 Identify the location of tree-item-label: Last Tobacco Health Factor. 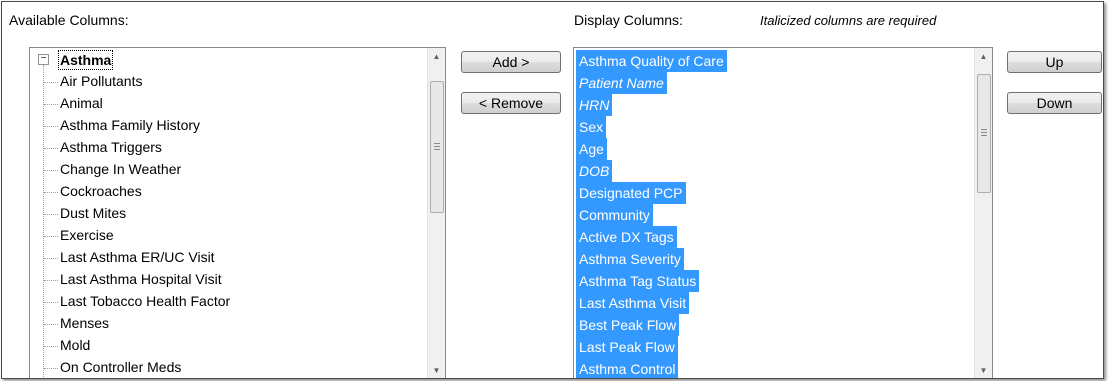
(145, 301).